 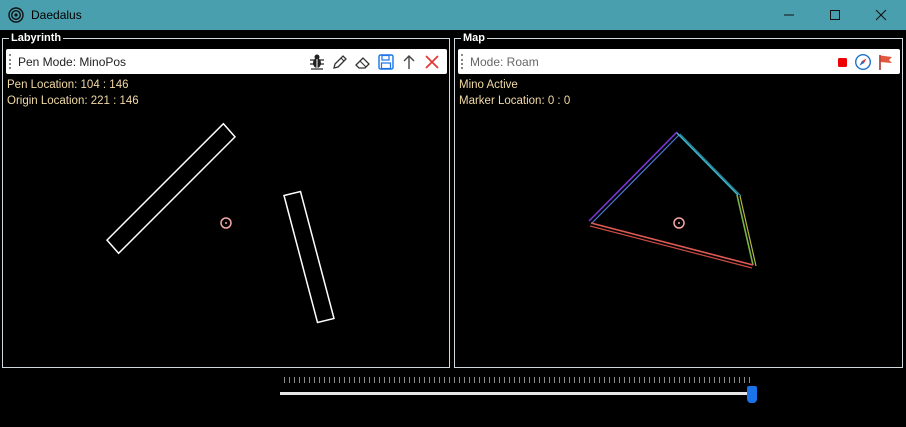 I want to click on maximize-button, so click(x=835, y=15).